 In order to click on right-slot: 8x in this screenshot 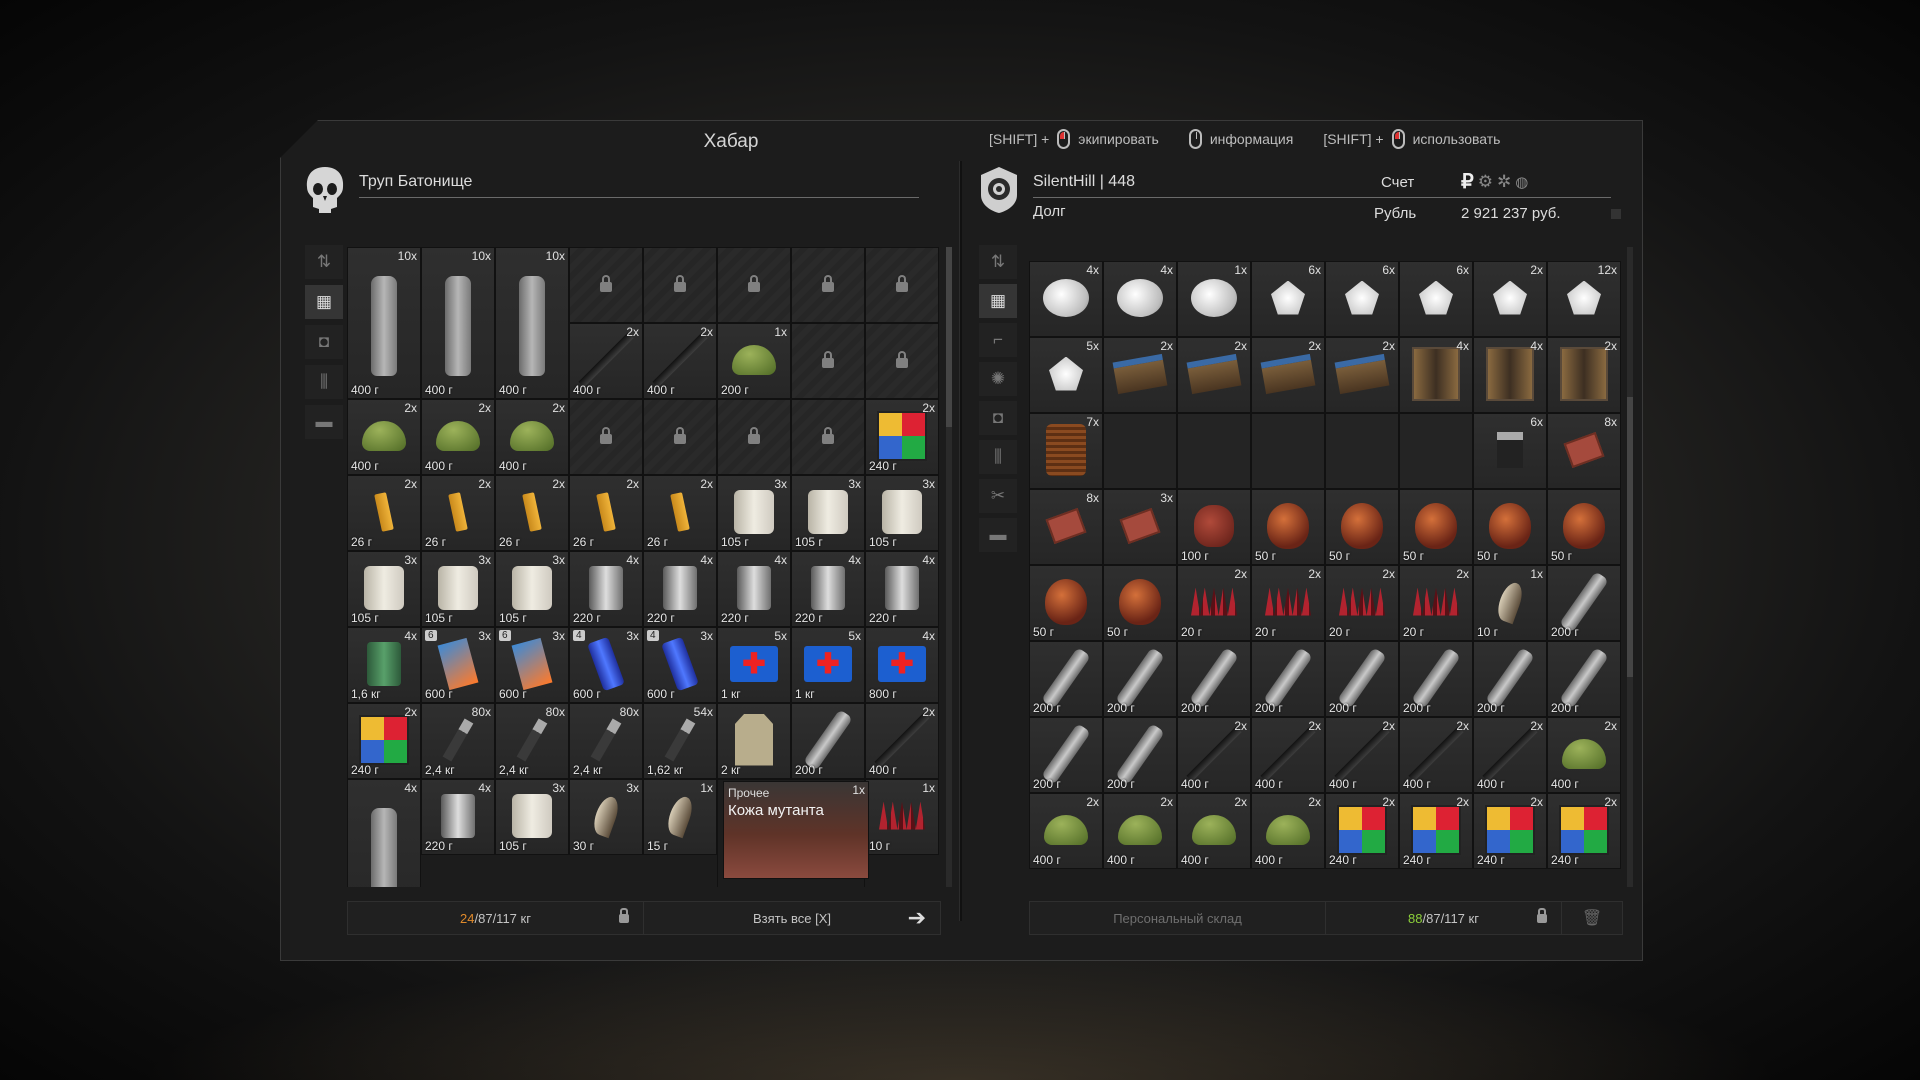, I will do `click(1066, 527)`.